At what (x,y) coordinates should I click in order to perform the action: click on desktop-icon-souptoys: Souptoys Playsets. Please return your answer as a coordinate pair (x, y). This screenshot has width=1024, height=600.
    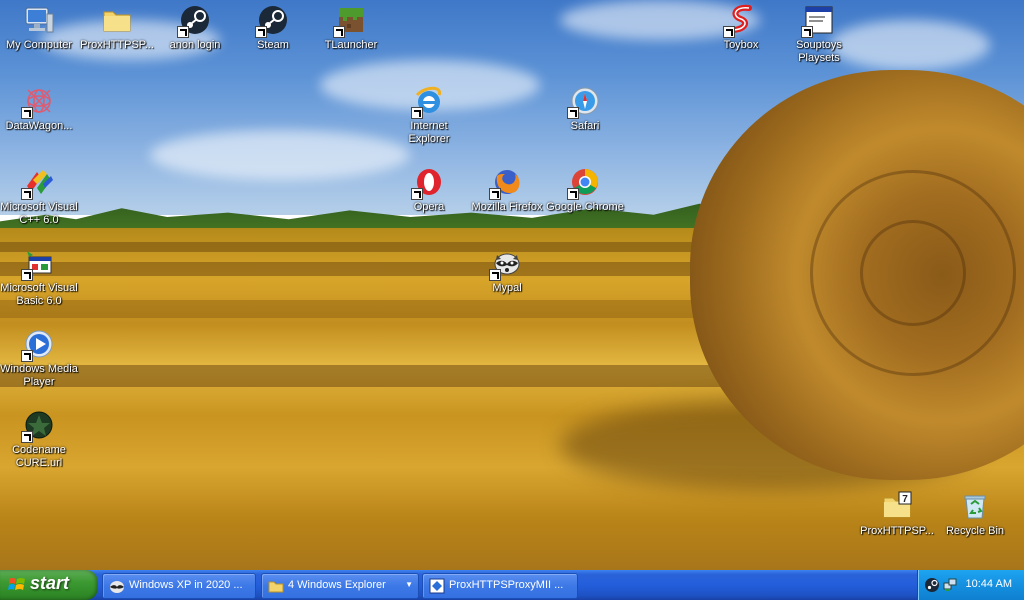
    Looking at the image, I should click on (819, 33).